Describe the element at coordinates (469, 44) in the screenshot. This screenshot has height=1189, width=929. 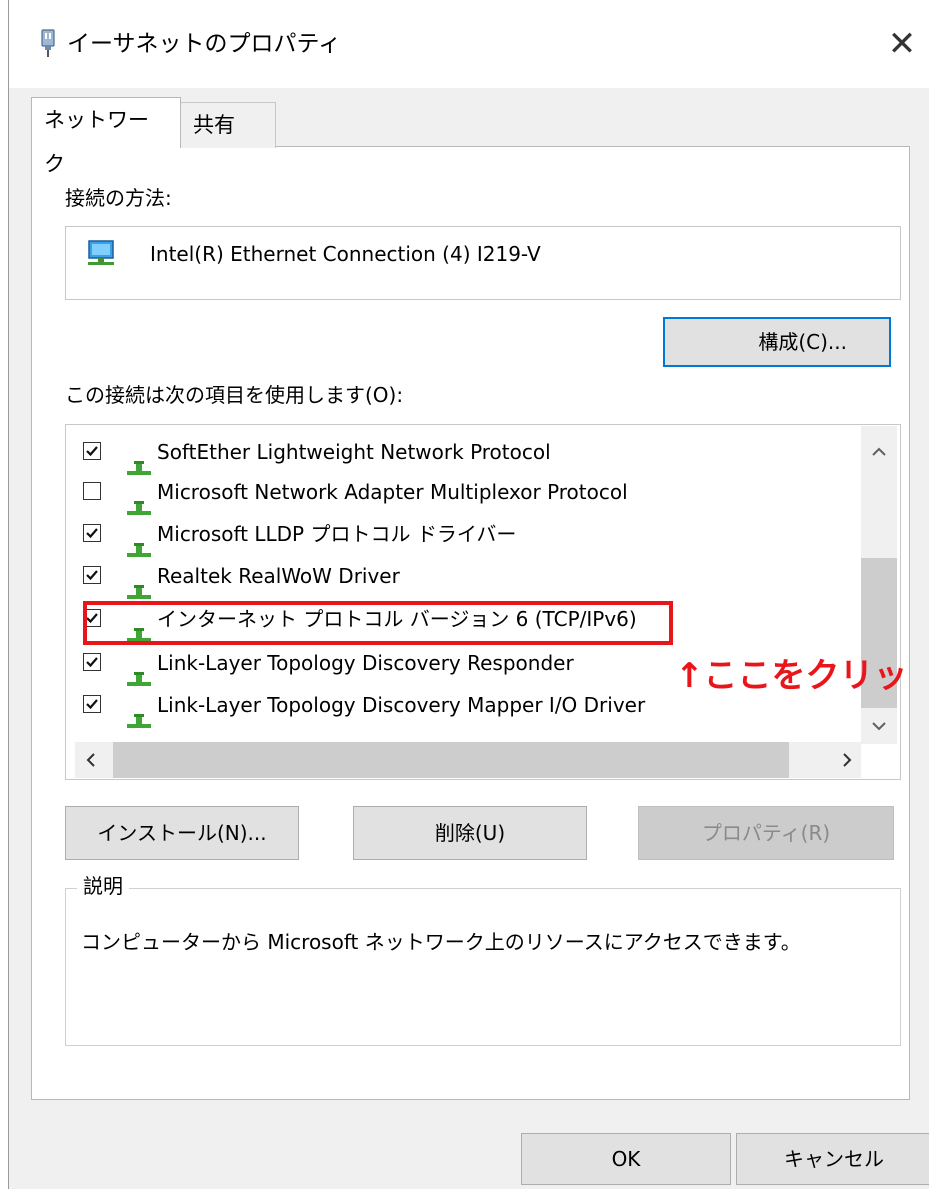
I see `title-bar: イーサネットのプロパティ ✕` at that location.